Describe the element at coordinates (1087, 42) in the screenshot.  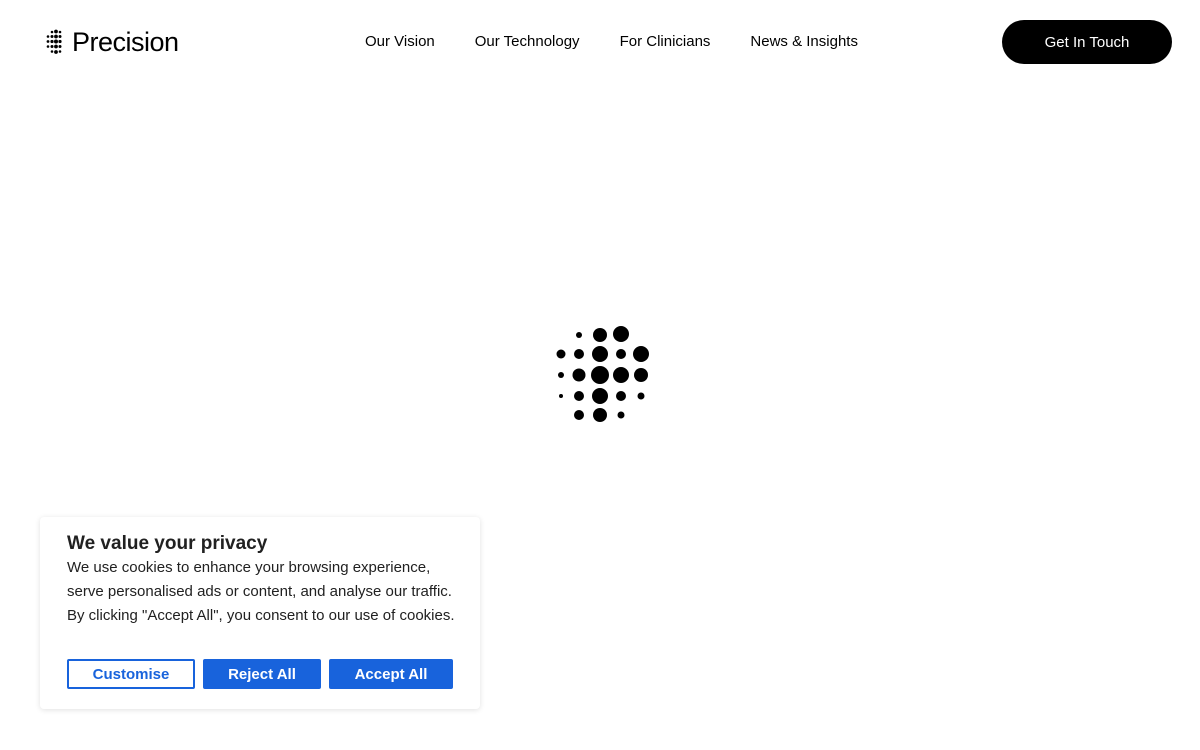
I see `get-in-touch-button: Get In Touch` at that location.